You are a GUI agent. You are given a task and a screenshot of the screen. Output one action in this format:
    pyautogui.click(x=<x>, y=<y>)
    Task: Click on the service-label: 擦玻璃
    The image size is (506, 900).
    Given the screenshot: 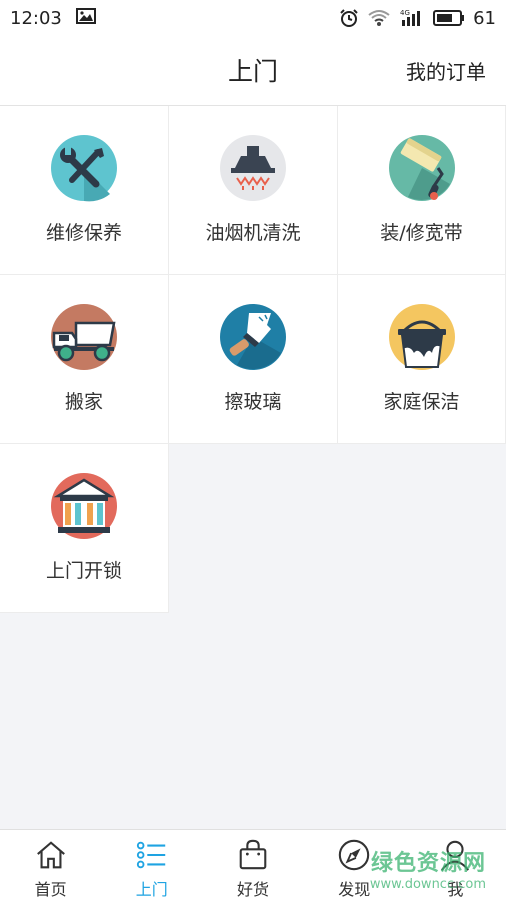 What is the action you would take?
    pyautogui.click(x=253, y=402)
    